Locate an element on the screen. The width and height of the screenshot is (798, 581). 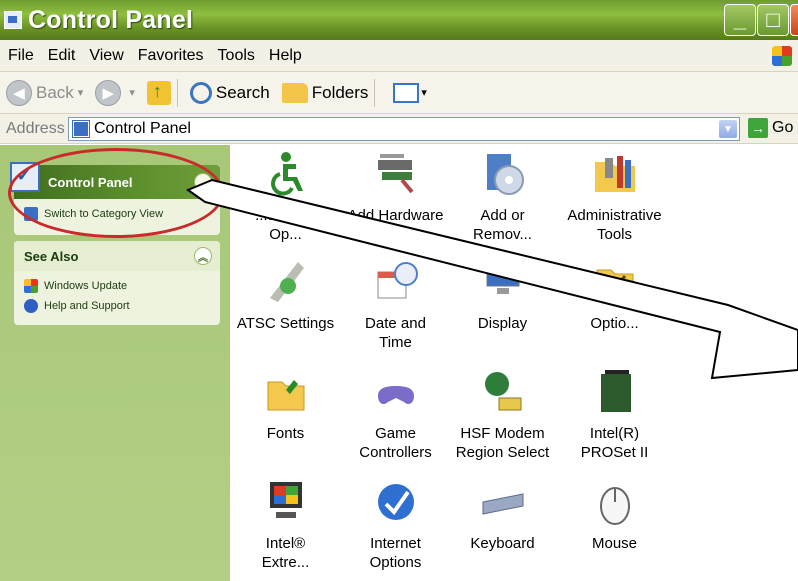
atsc-settings-icon is located at coordinates (286, 282).